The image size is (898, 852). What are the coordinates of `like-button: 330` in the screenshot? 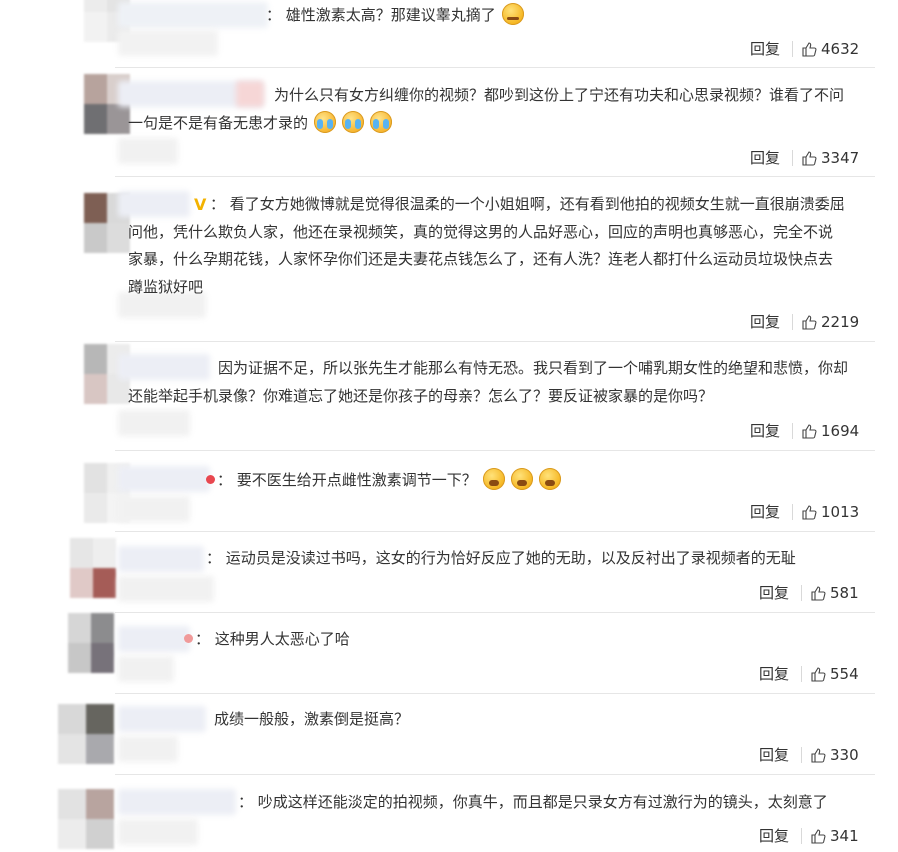 It's located at (834, 755).